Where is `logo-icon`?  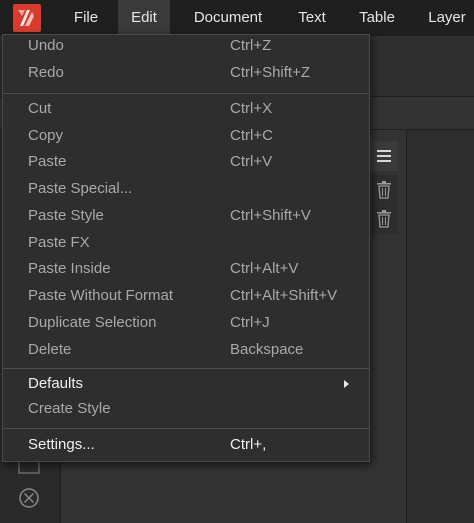 logo-icon is located at coordinates (26, 18).